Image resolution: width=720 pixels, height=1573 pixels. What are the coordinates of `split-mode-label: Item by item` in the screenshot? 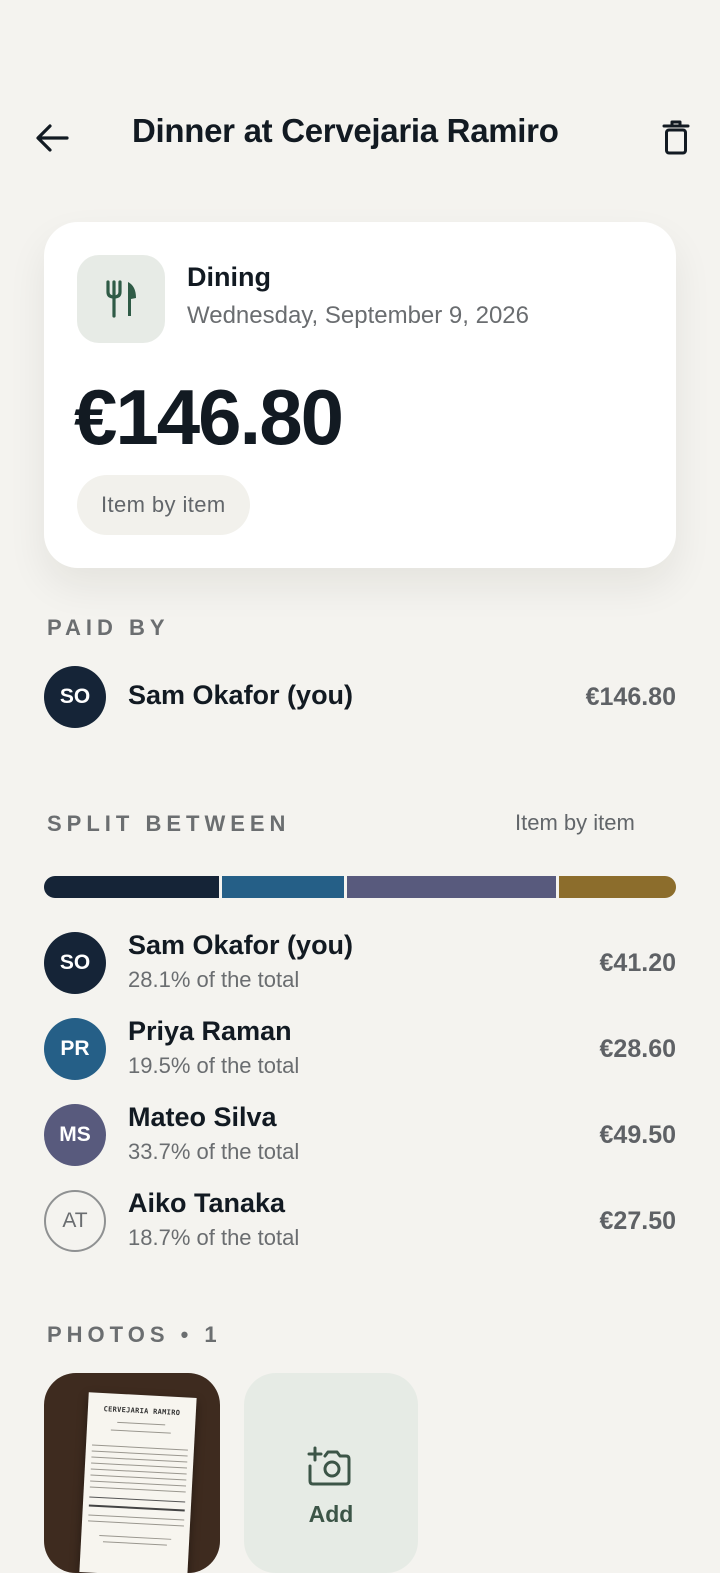 It's located at (575, 822).